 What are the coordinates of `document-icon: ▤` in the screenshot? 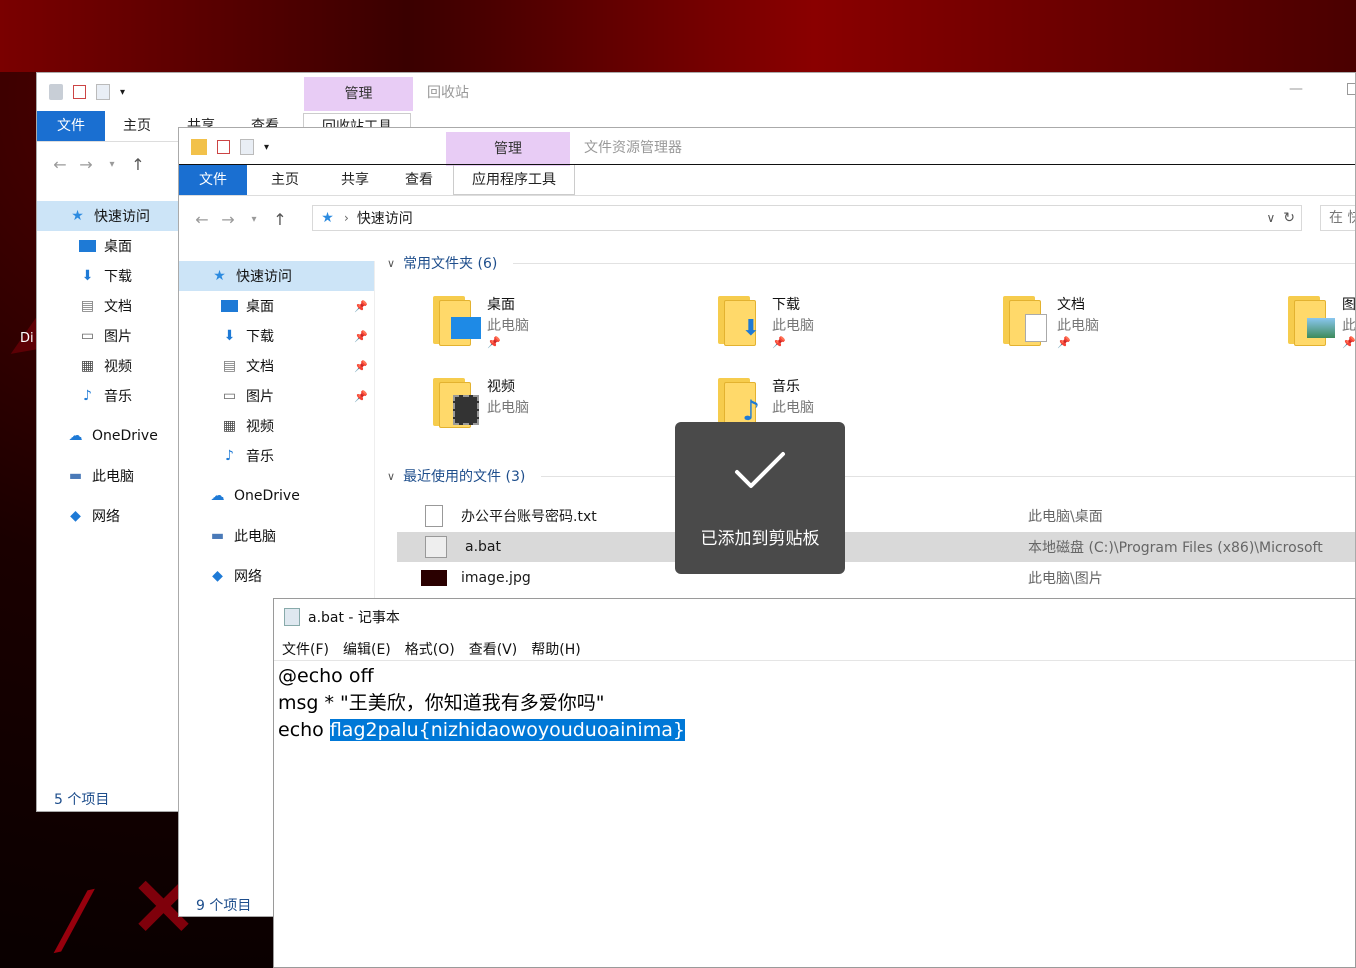 It's located at (229, 365).